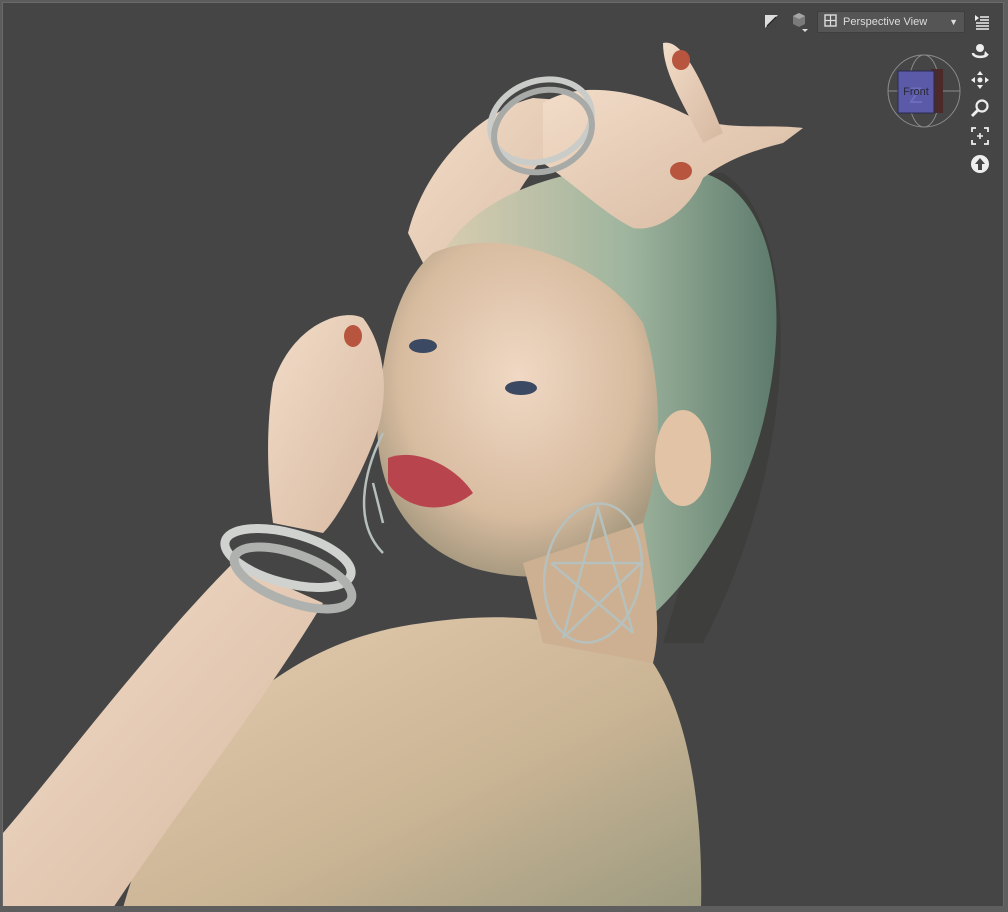 The width and height of the screenshot is (1008, 912). I want to click on options-menu-icon, so click(982, 22).